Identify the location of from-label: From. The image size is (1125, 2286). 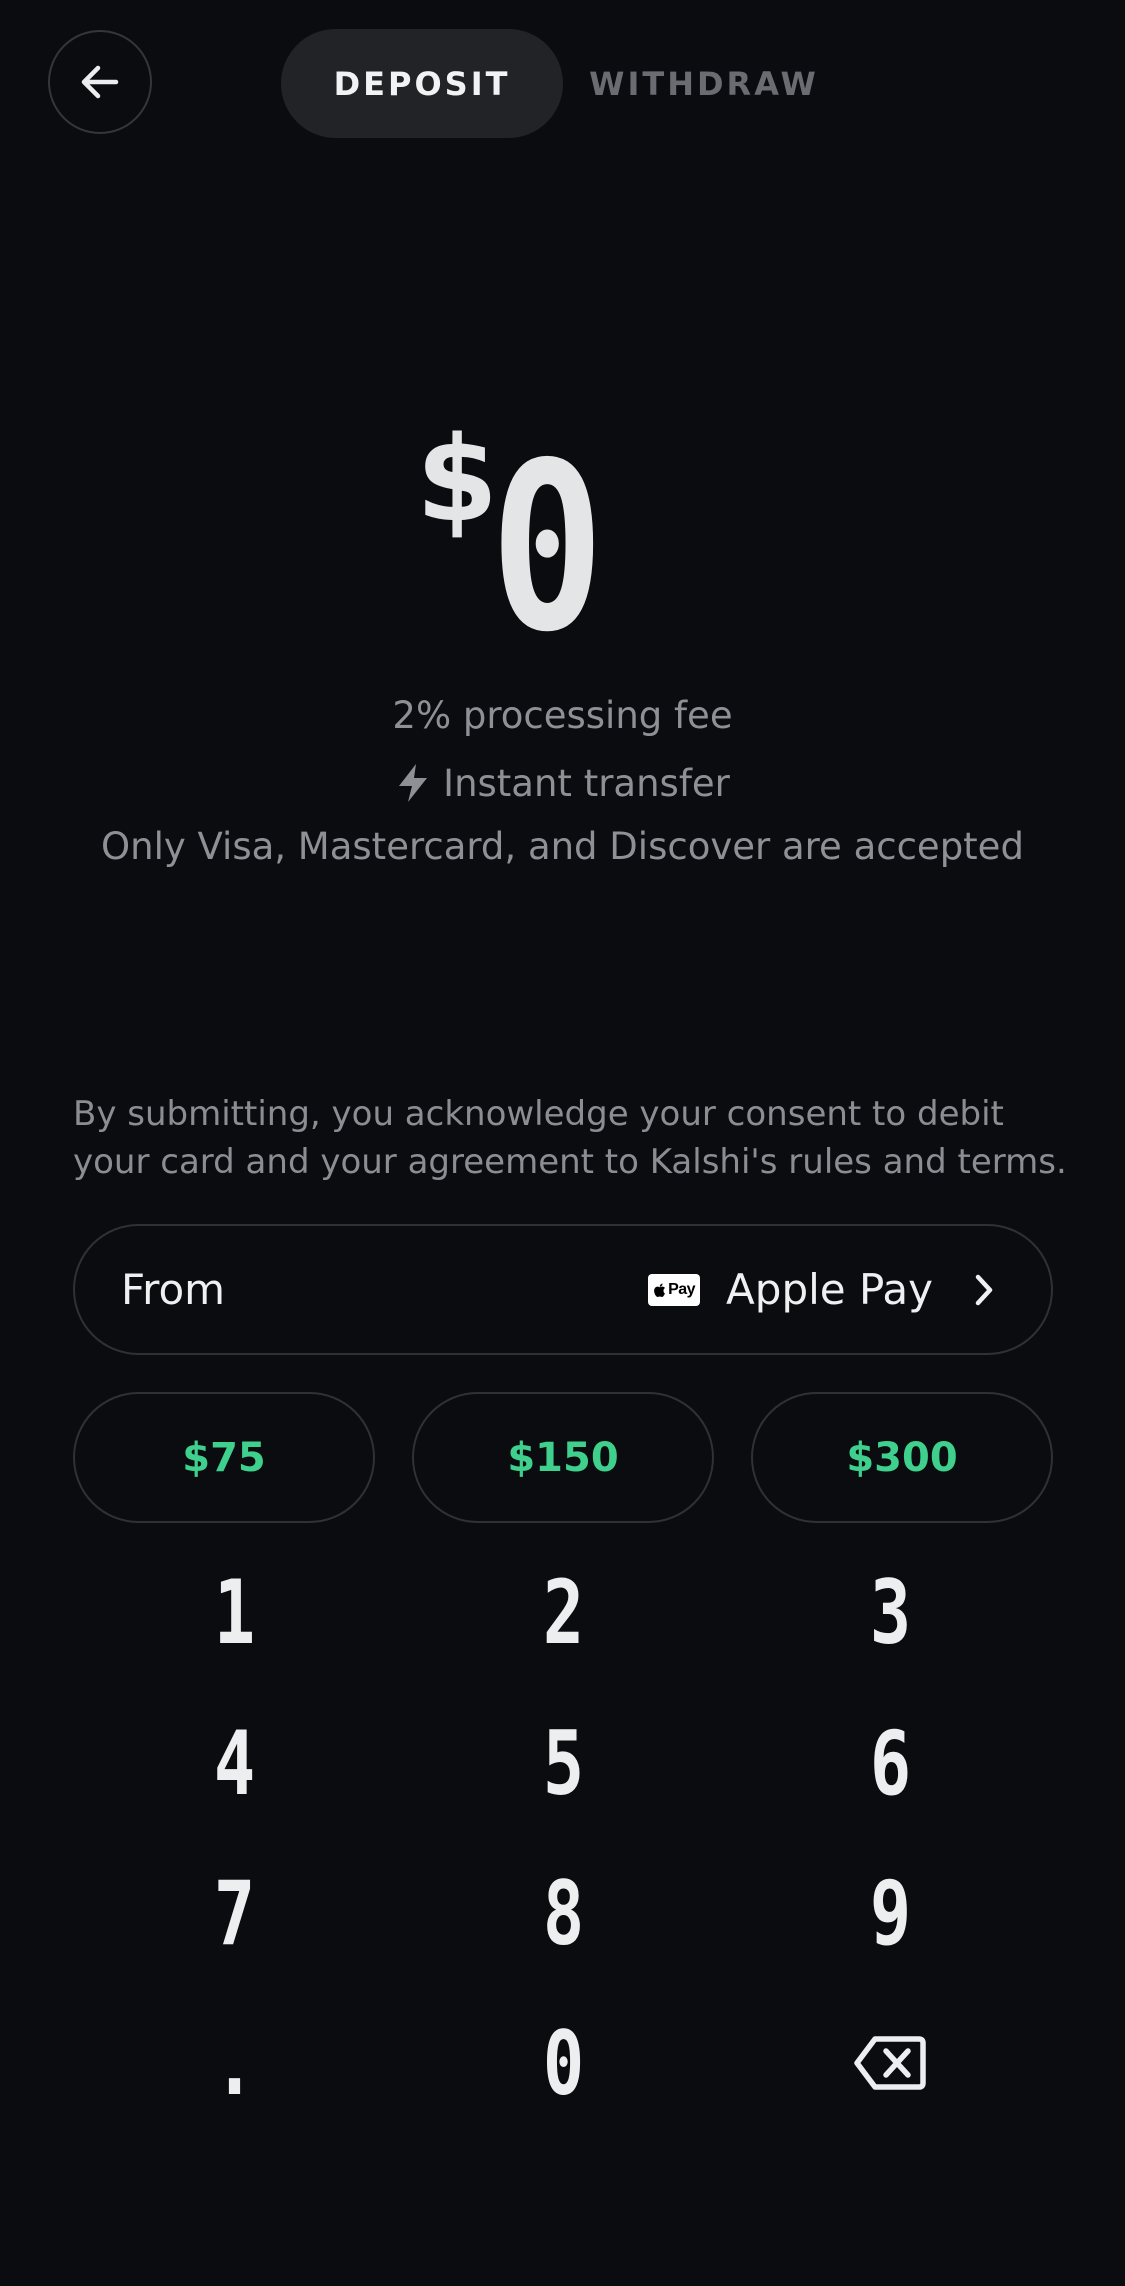
(173, 1289).